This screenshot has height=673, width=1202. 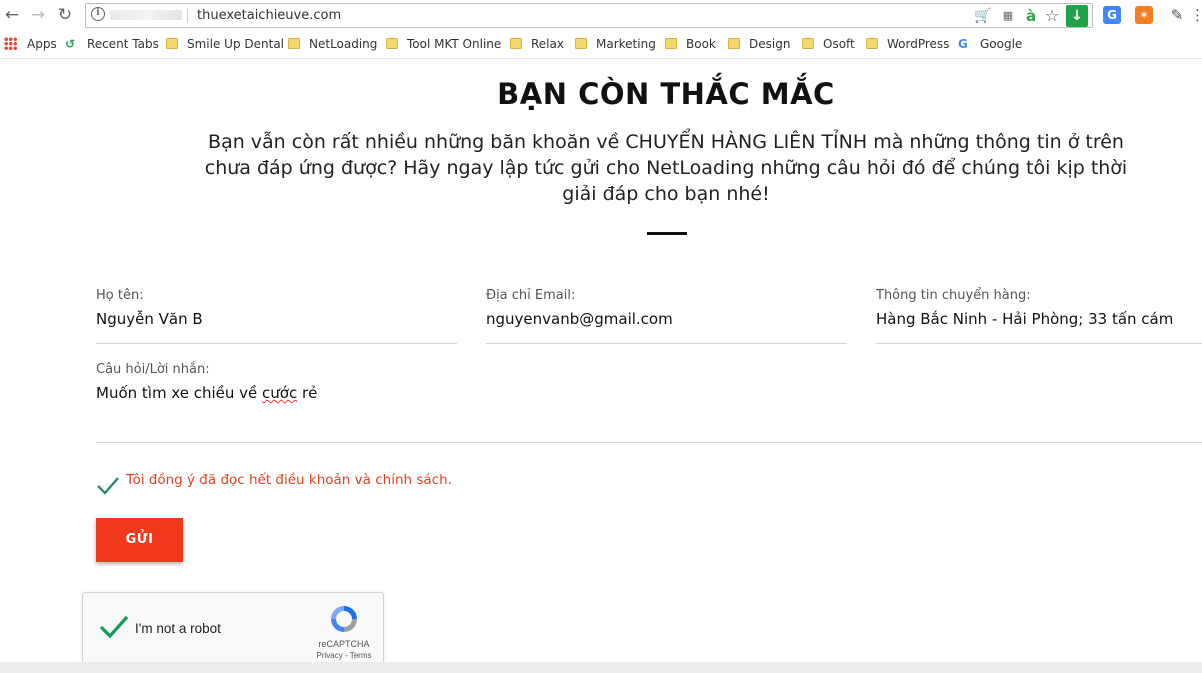 I want to click on bookmark-recent-tabs: ↺ Recent Tabs, so click(x=112, y=44).